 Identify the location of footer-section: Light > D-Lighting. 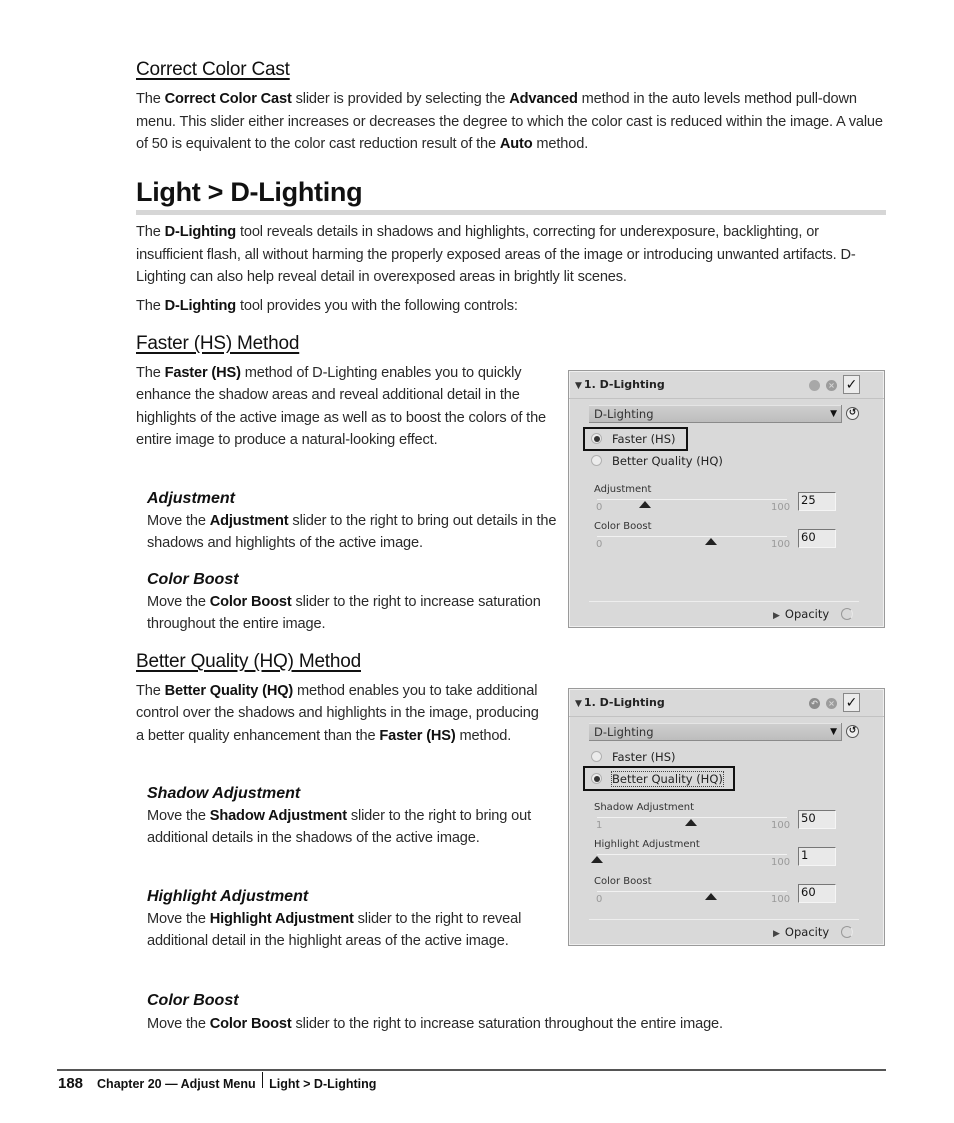
(323, 1084).